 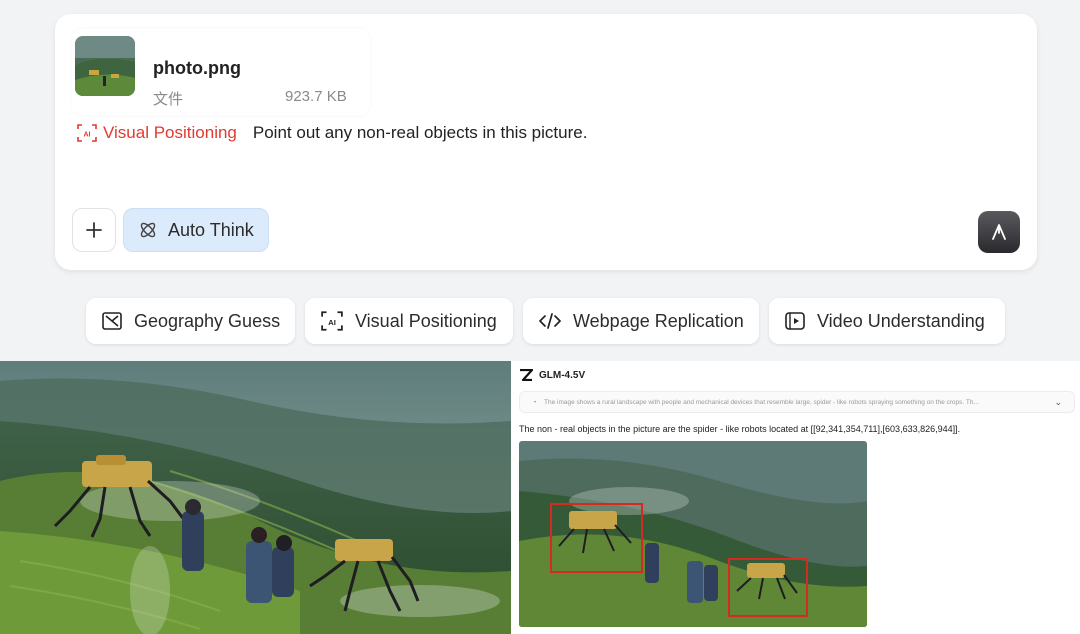 I want to click on image-landscape-icon, so click(x=112, y=321).